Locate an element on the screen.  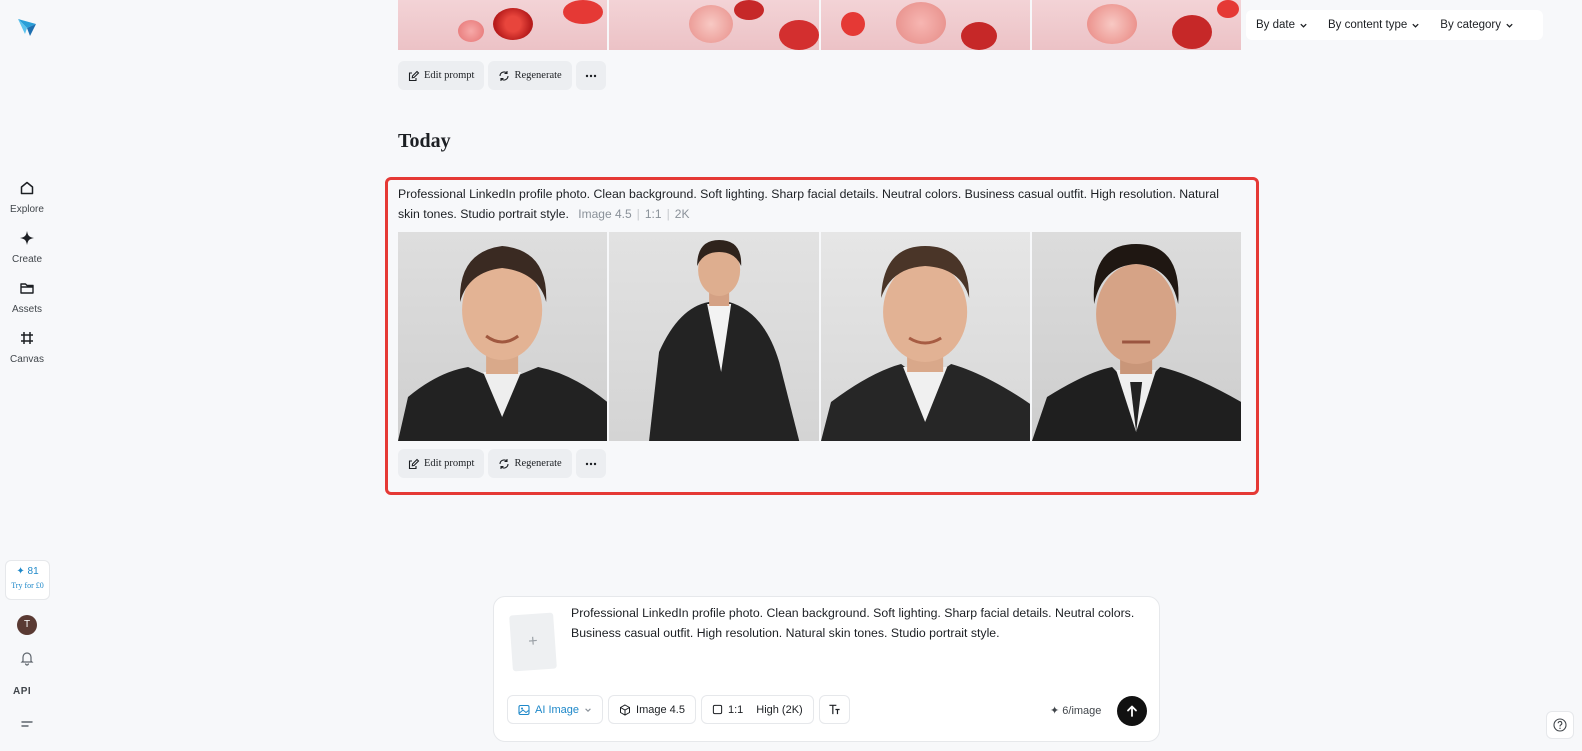
square-icon is located at coordinates (717, 709).